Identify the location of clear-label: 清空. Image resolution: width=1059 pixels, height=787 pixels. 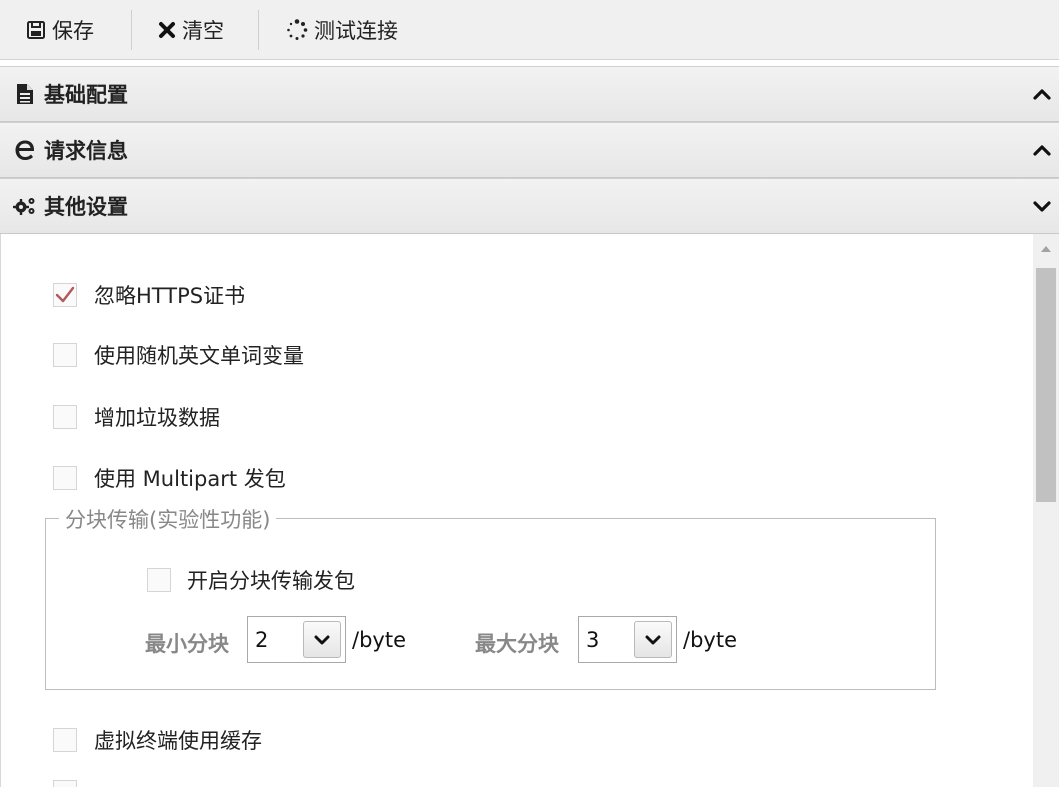
(203, 31).